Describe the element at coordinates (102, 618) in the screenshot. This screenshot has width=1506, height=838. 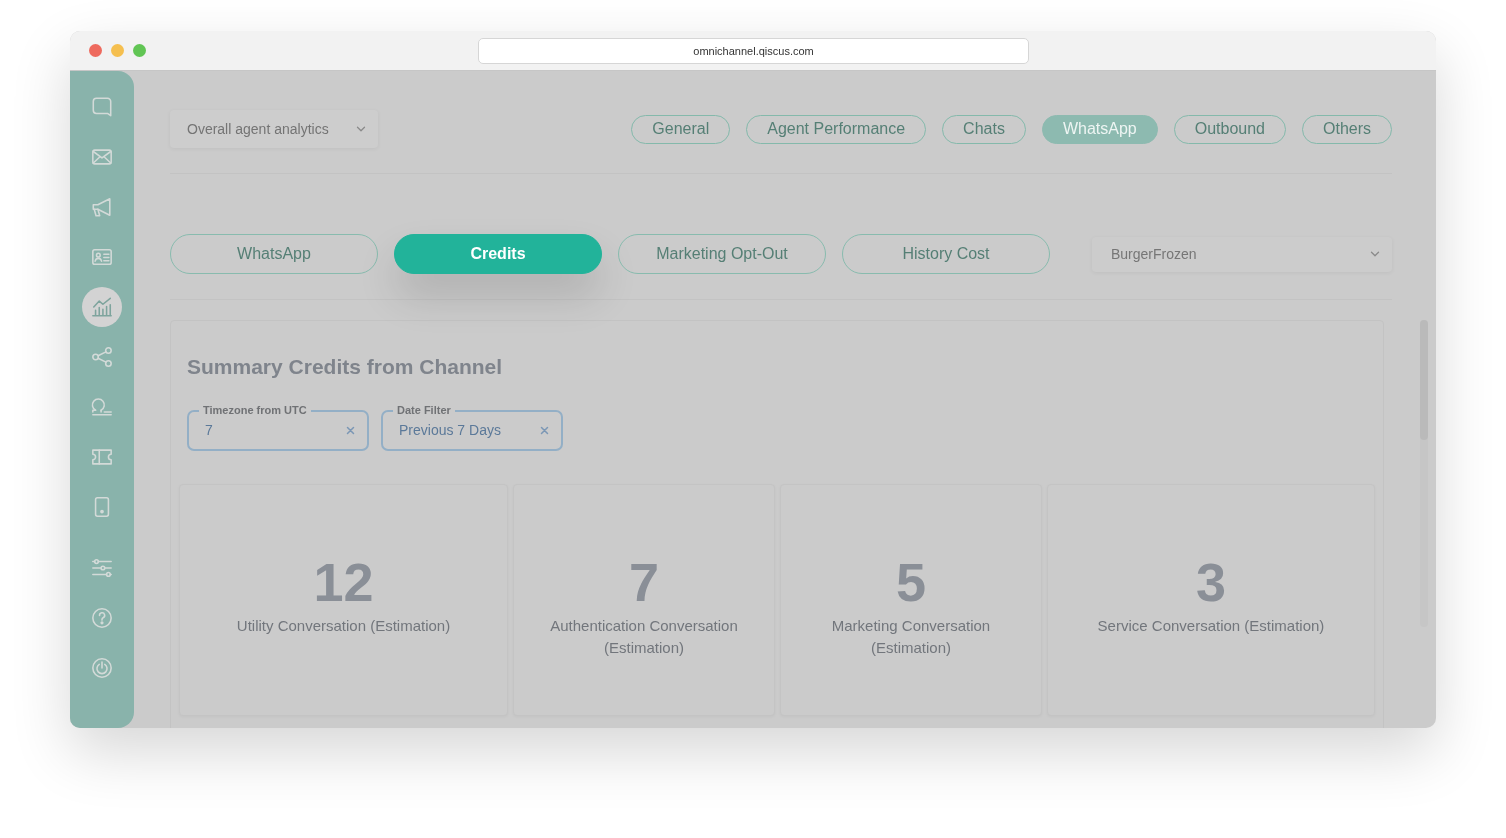
I see `help-icon` at that location.